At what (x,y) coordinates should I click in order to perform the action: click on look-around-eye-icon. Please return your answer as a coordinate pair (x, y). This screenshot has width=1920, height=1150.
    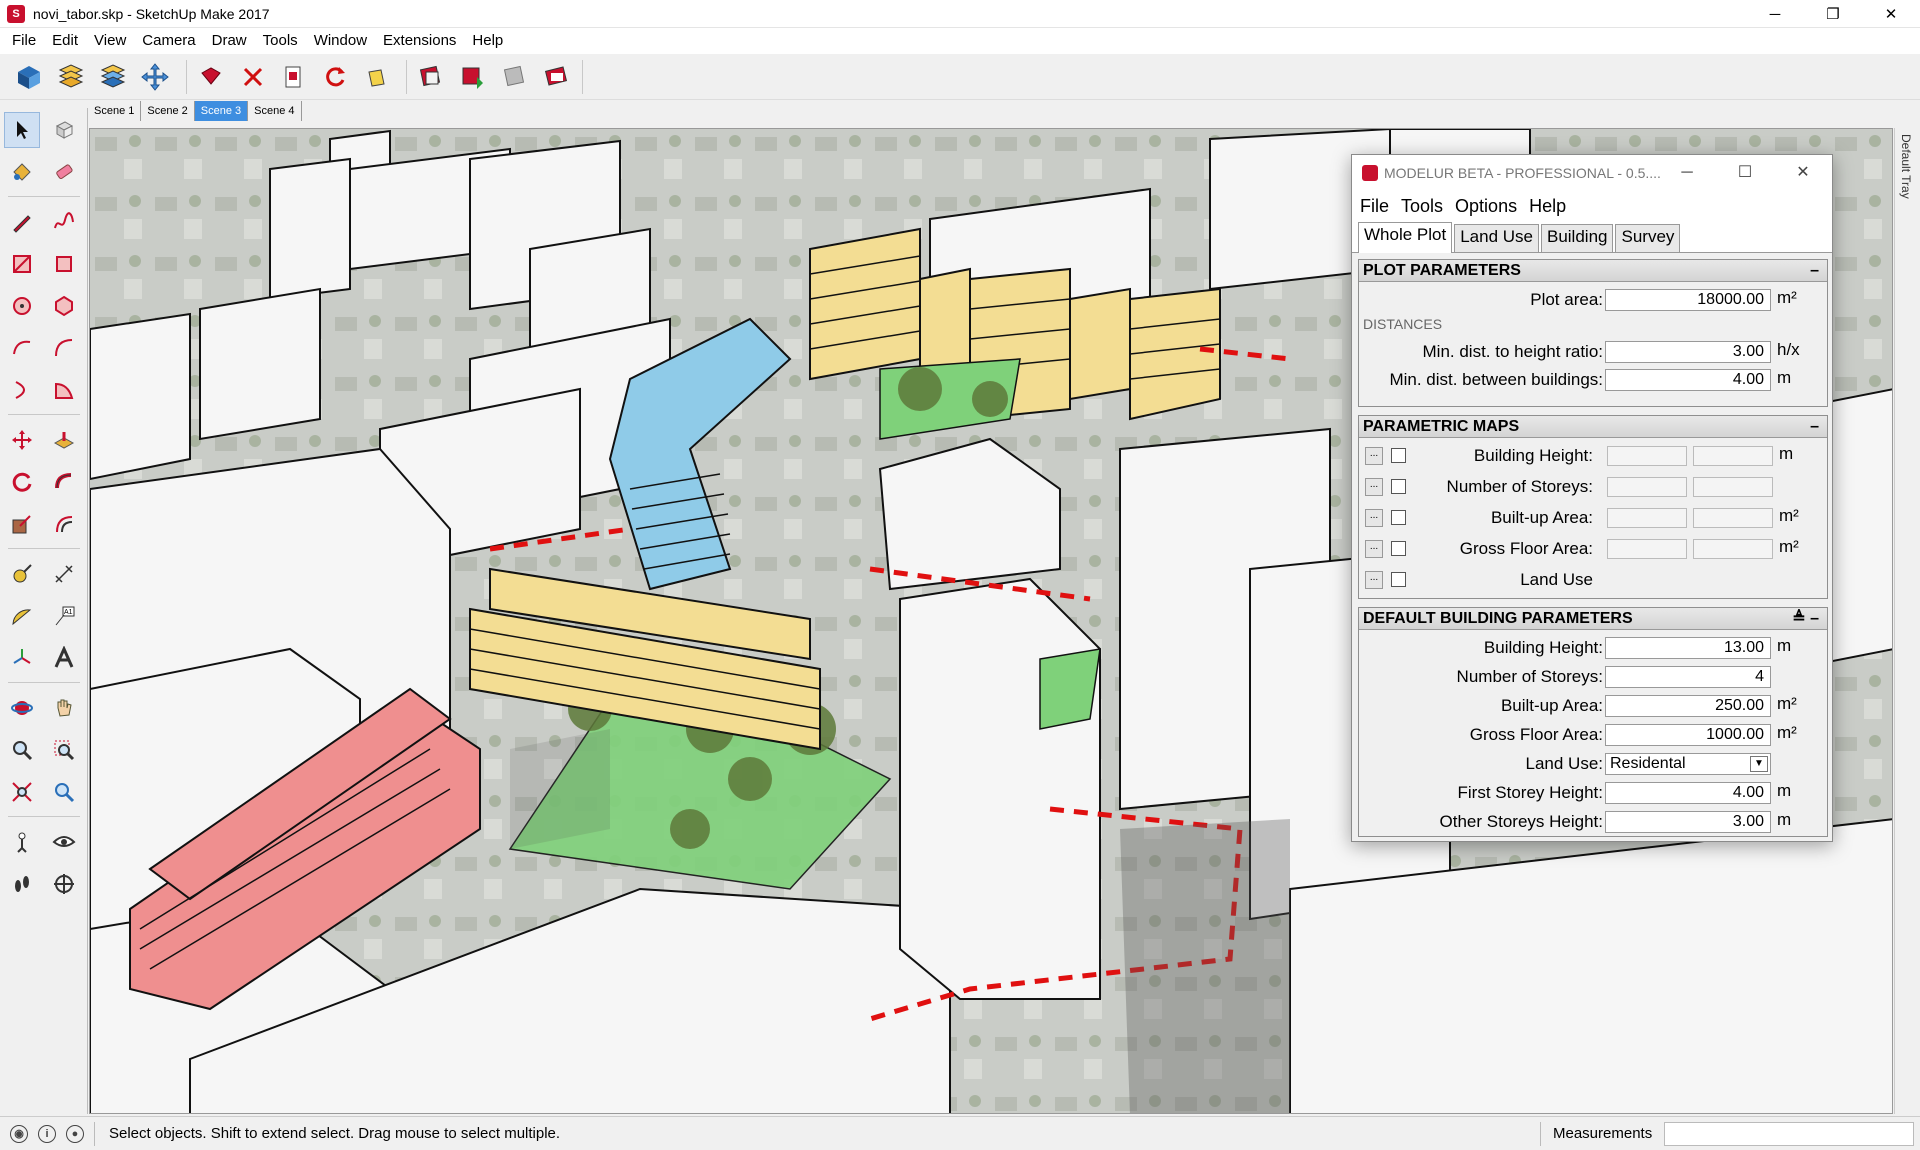
    Looking at the image, I should click on (64, 842).